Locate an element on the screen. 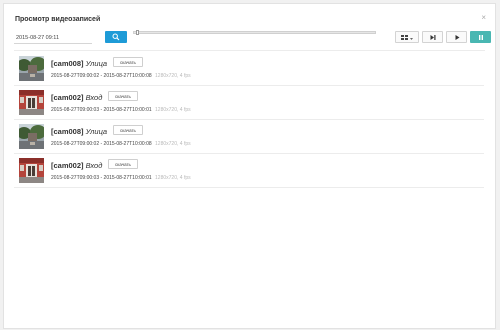 This screenshot has width=500, height=330. play-icon is located at coordinates (457, 37).